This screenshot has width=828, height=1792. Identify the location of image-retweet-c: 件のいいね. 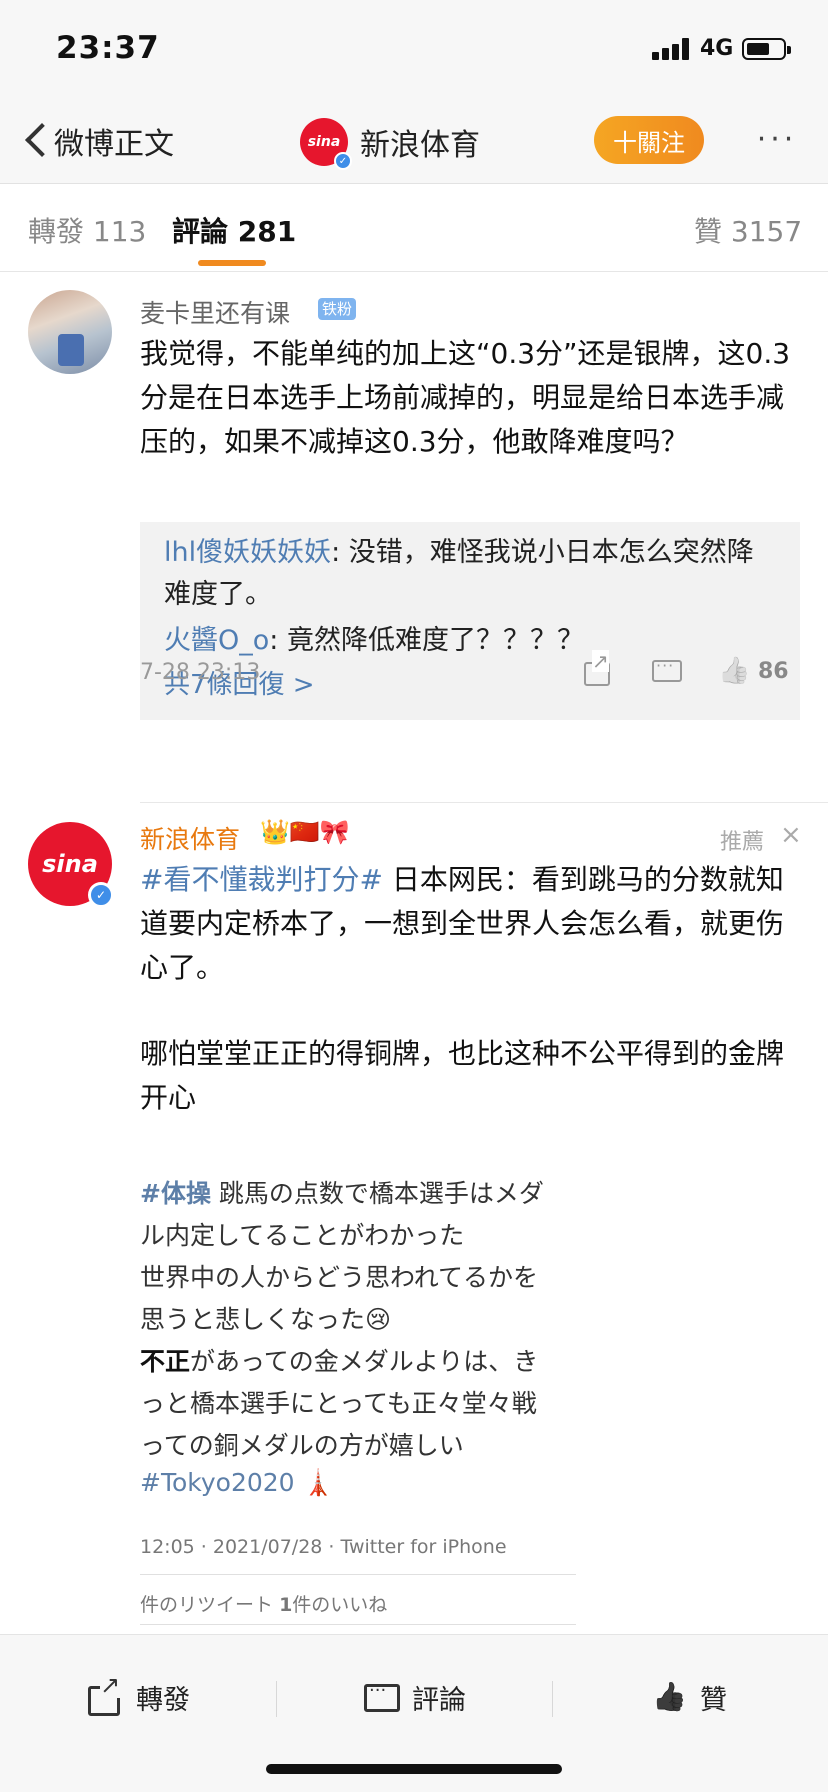
(340, 1605).